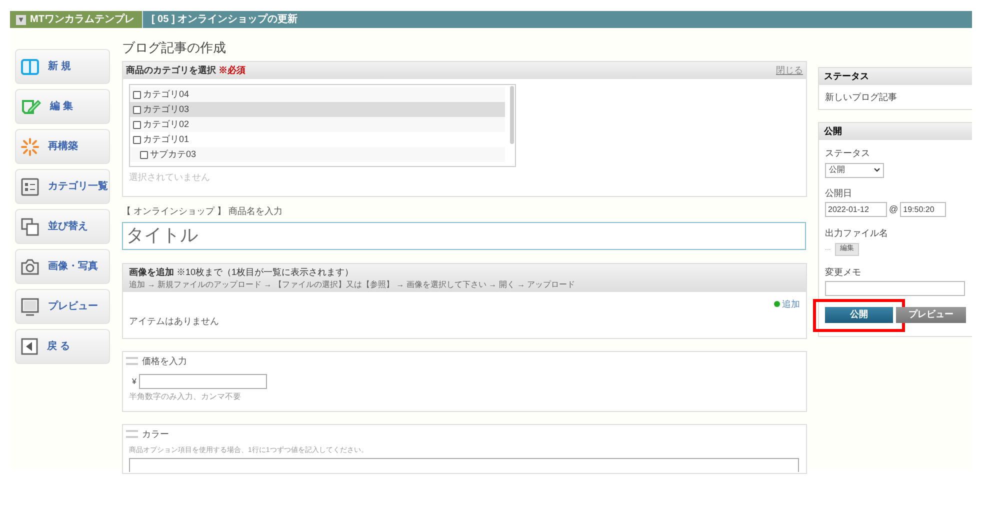 Image resolution: width=998 pixels, height=512 pixels. What do you see at coordinates (203, 381) in the screenshot?
I see `price-input` at bounding box center [203, 381].